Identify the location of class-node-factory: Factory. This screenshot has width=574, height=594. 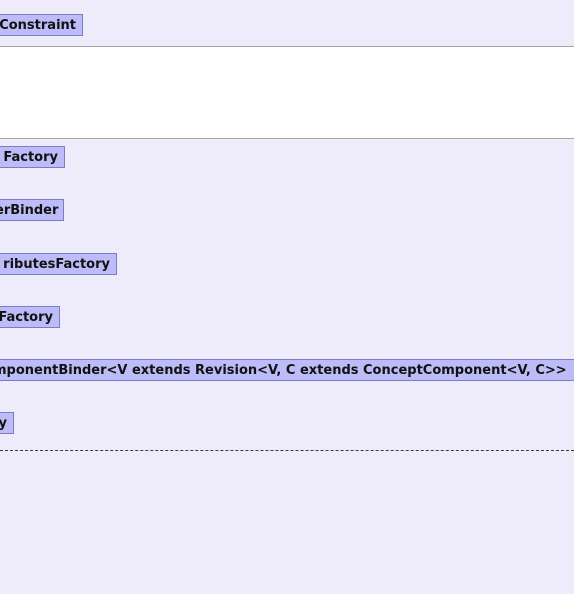
(32, 157).